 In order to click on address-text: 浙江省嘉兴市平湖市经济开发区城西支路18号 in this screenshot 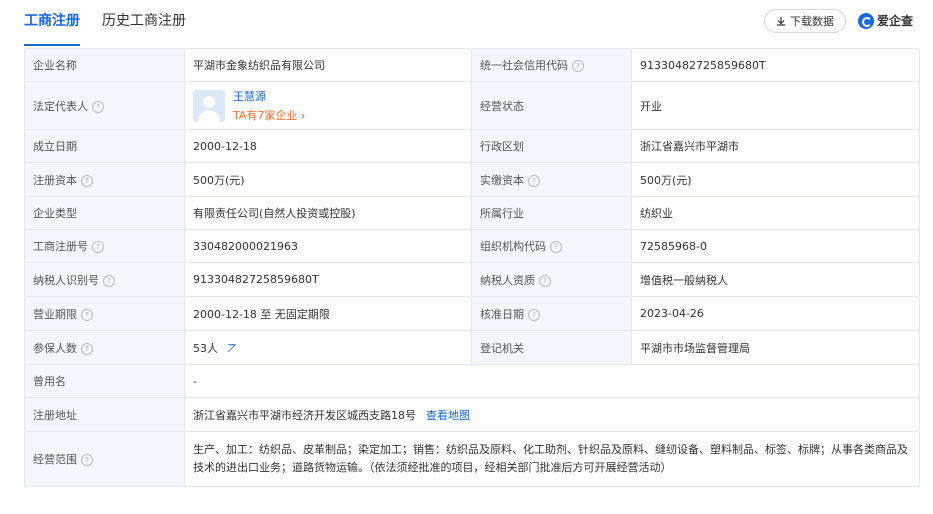, I will do `click(304, 415)`.